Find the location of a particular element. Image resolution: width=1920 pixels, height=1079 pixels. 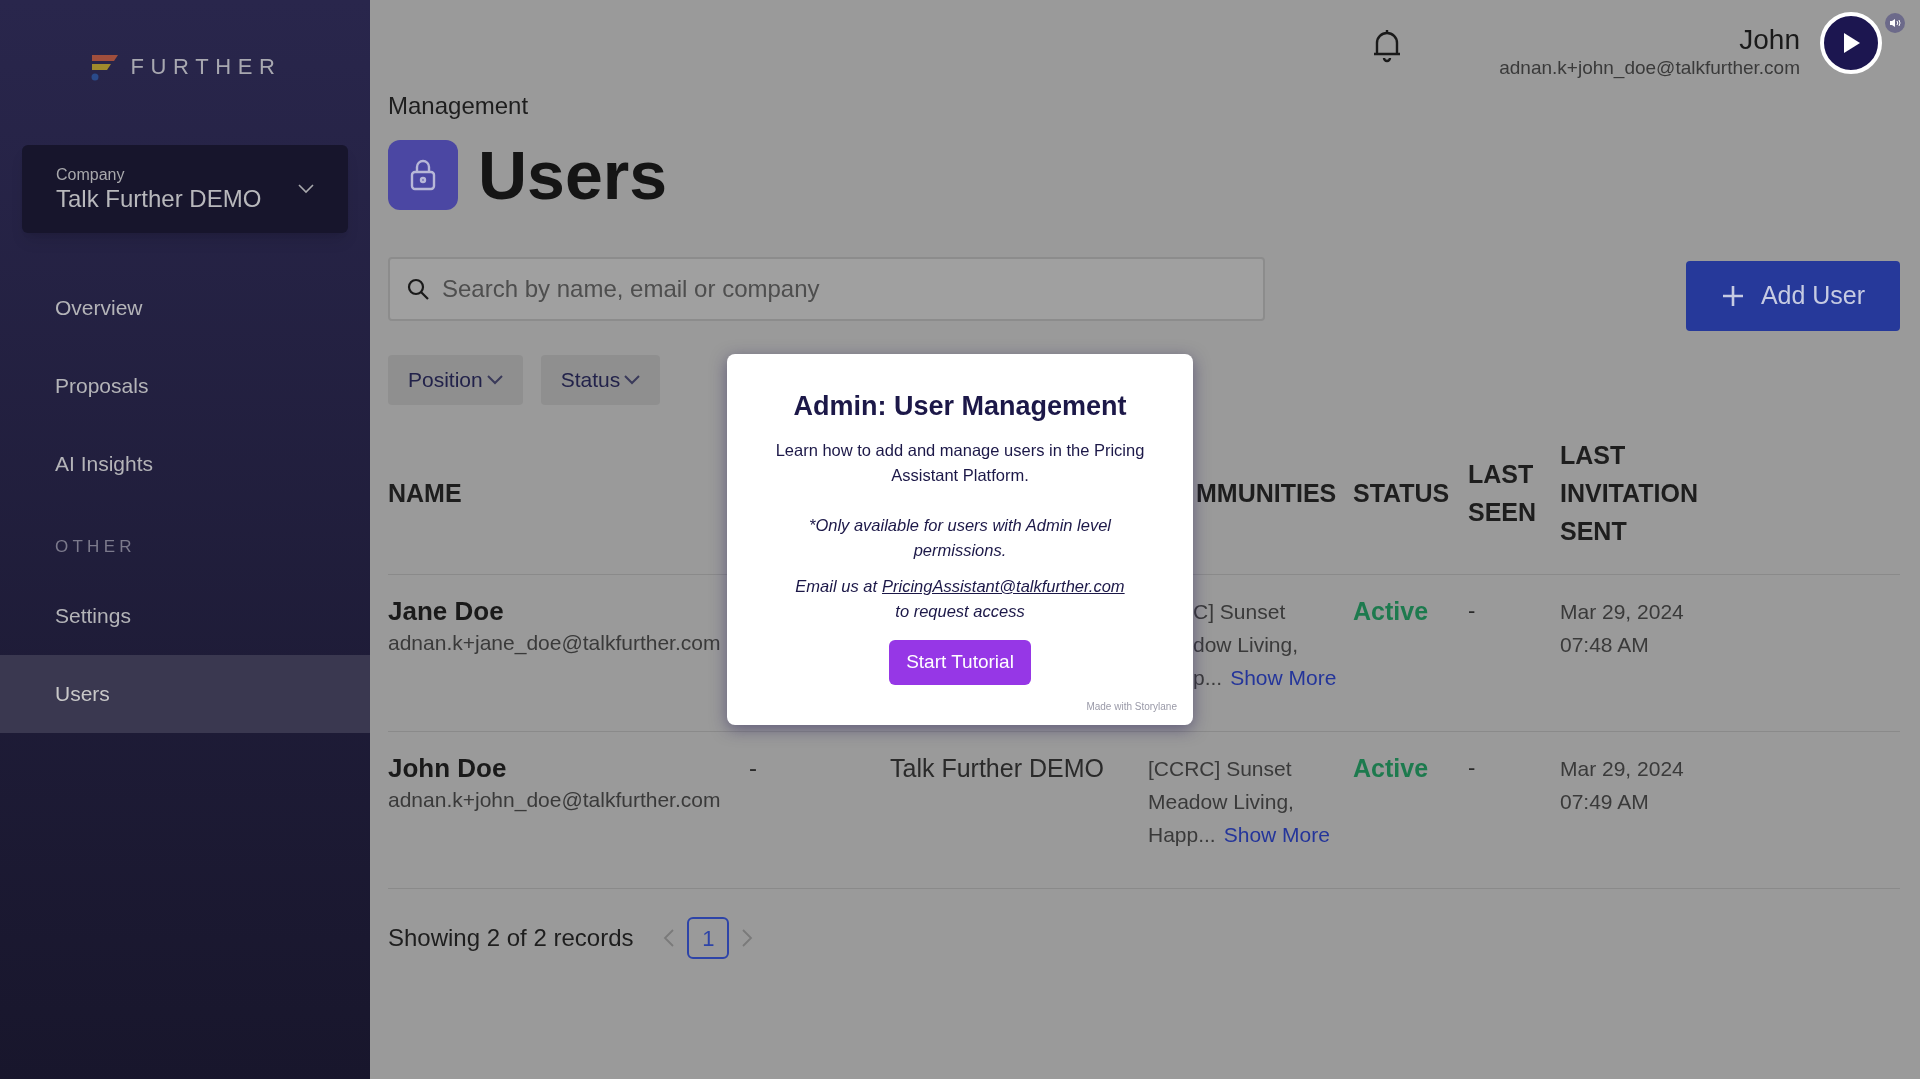

add-user-button: Add User is located at coordinates (1793, 296).